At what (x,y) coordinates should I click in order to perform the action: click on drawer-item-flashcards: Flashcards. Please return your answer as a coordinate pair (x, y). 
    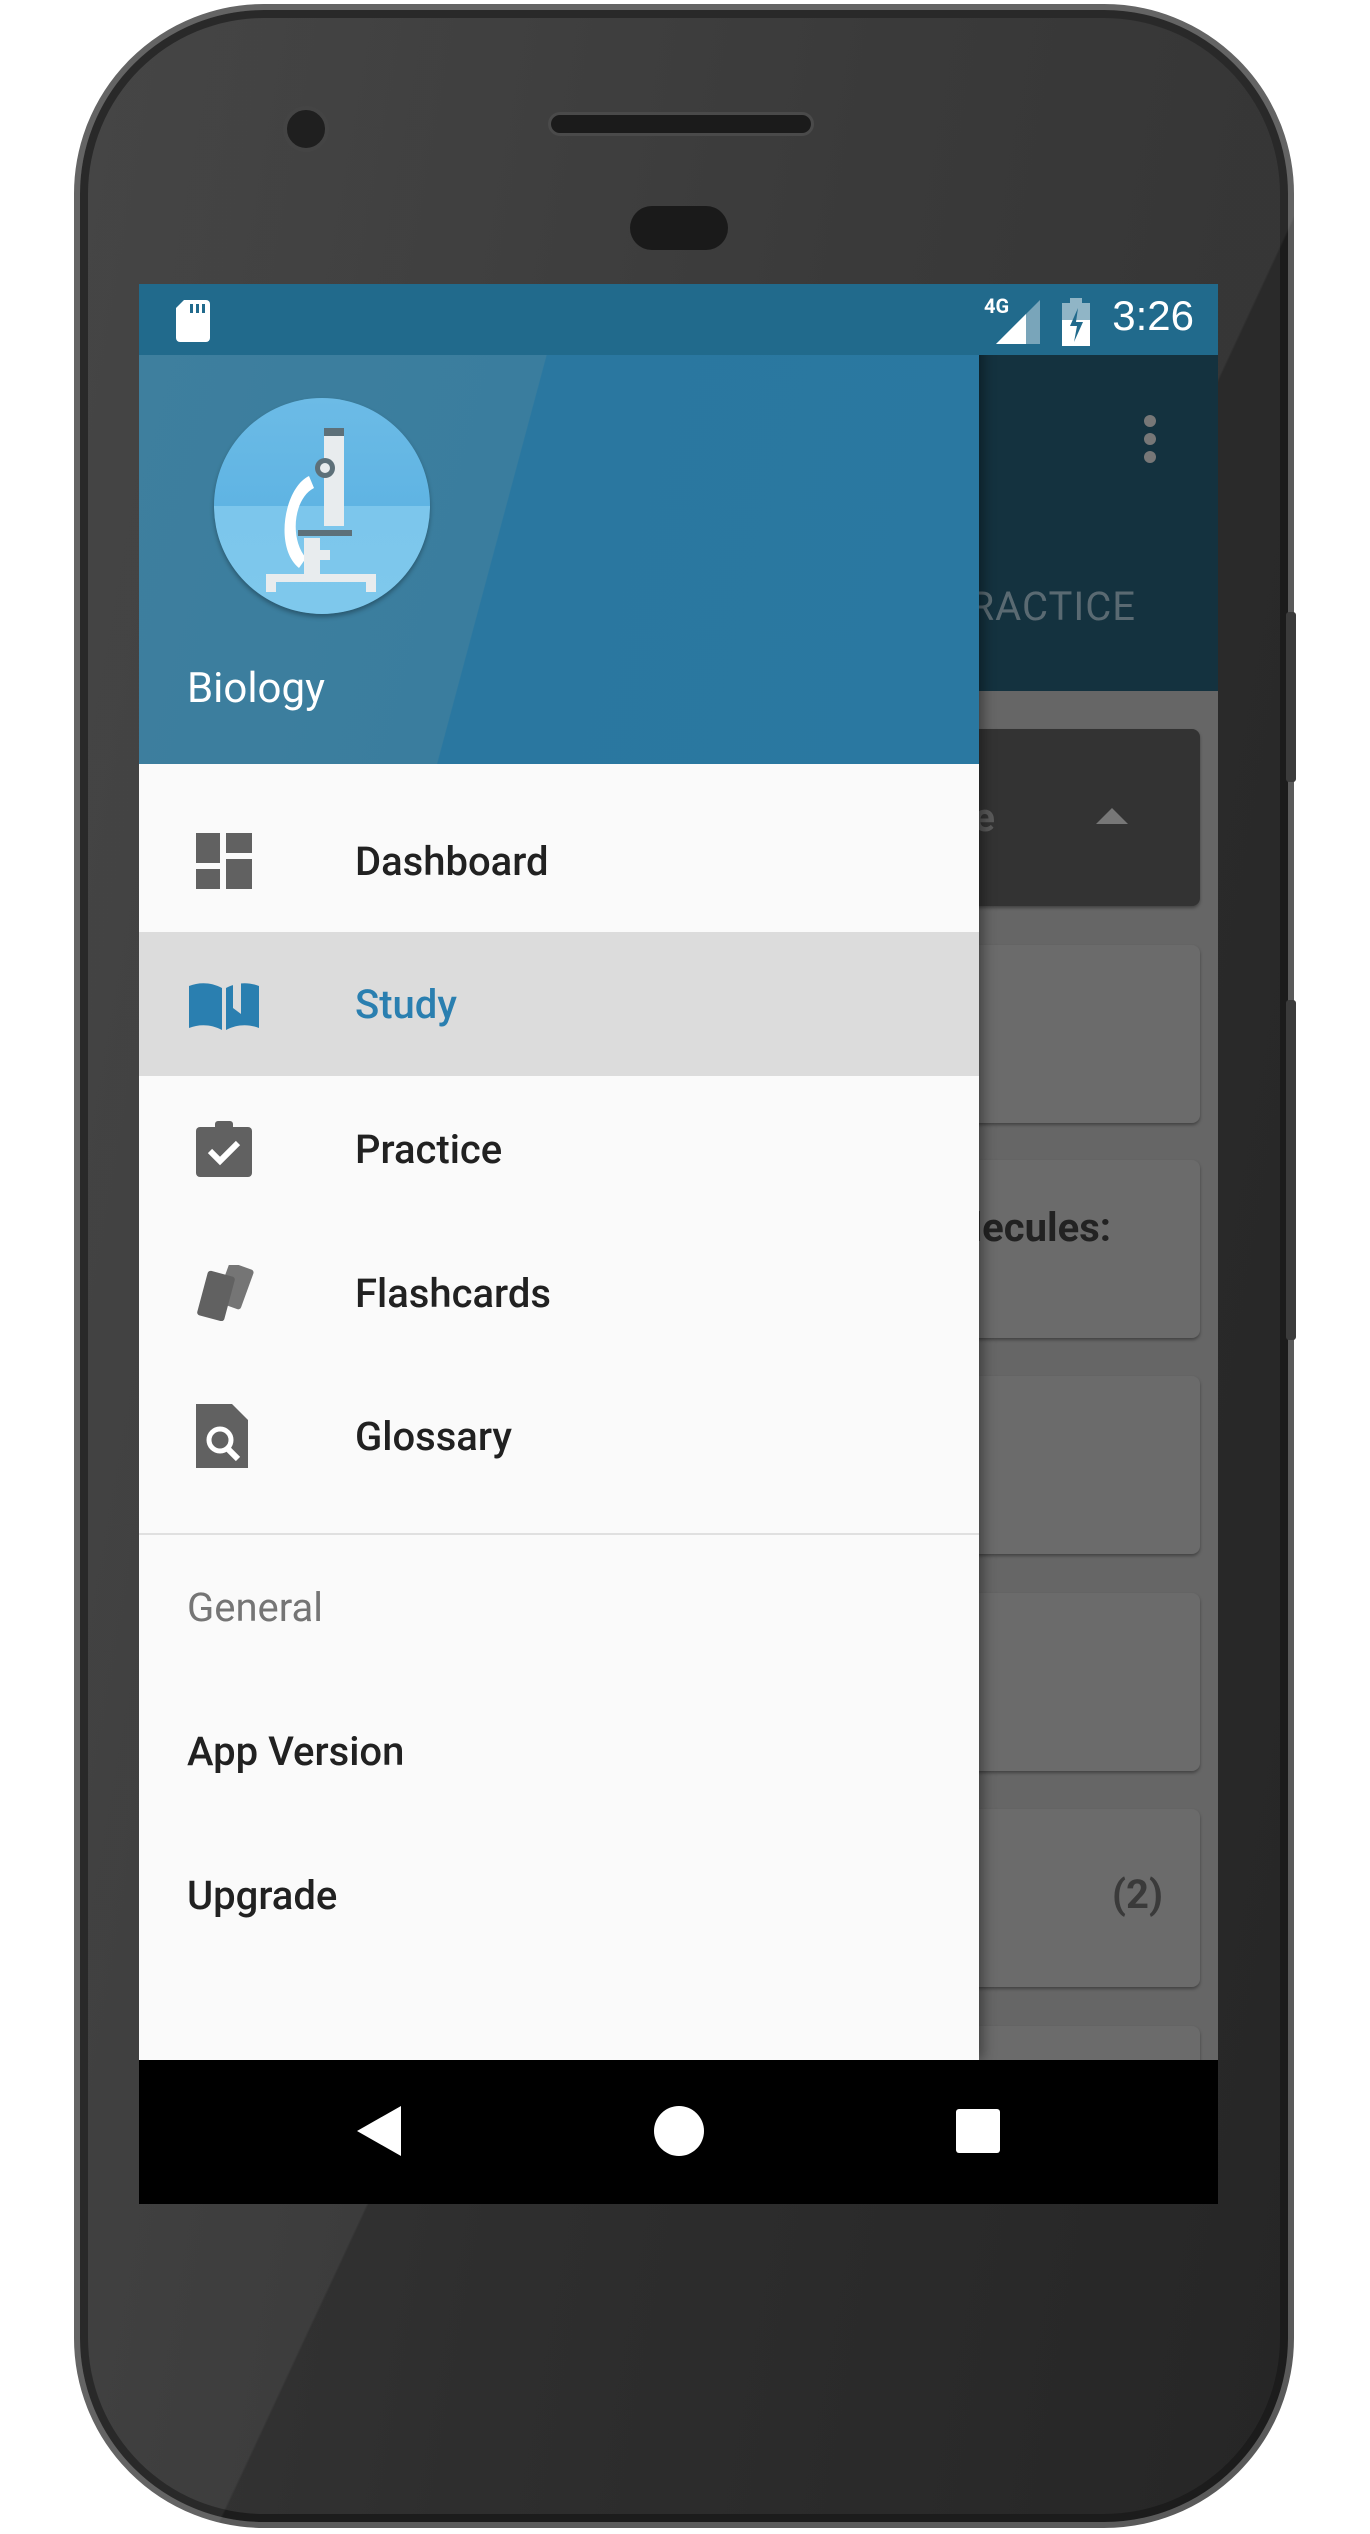
    Looking at the image, I should click on (559, 1293).